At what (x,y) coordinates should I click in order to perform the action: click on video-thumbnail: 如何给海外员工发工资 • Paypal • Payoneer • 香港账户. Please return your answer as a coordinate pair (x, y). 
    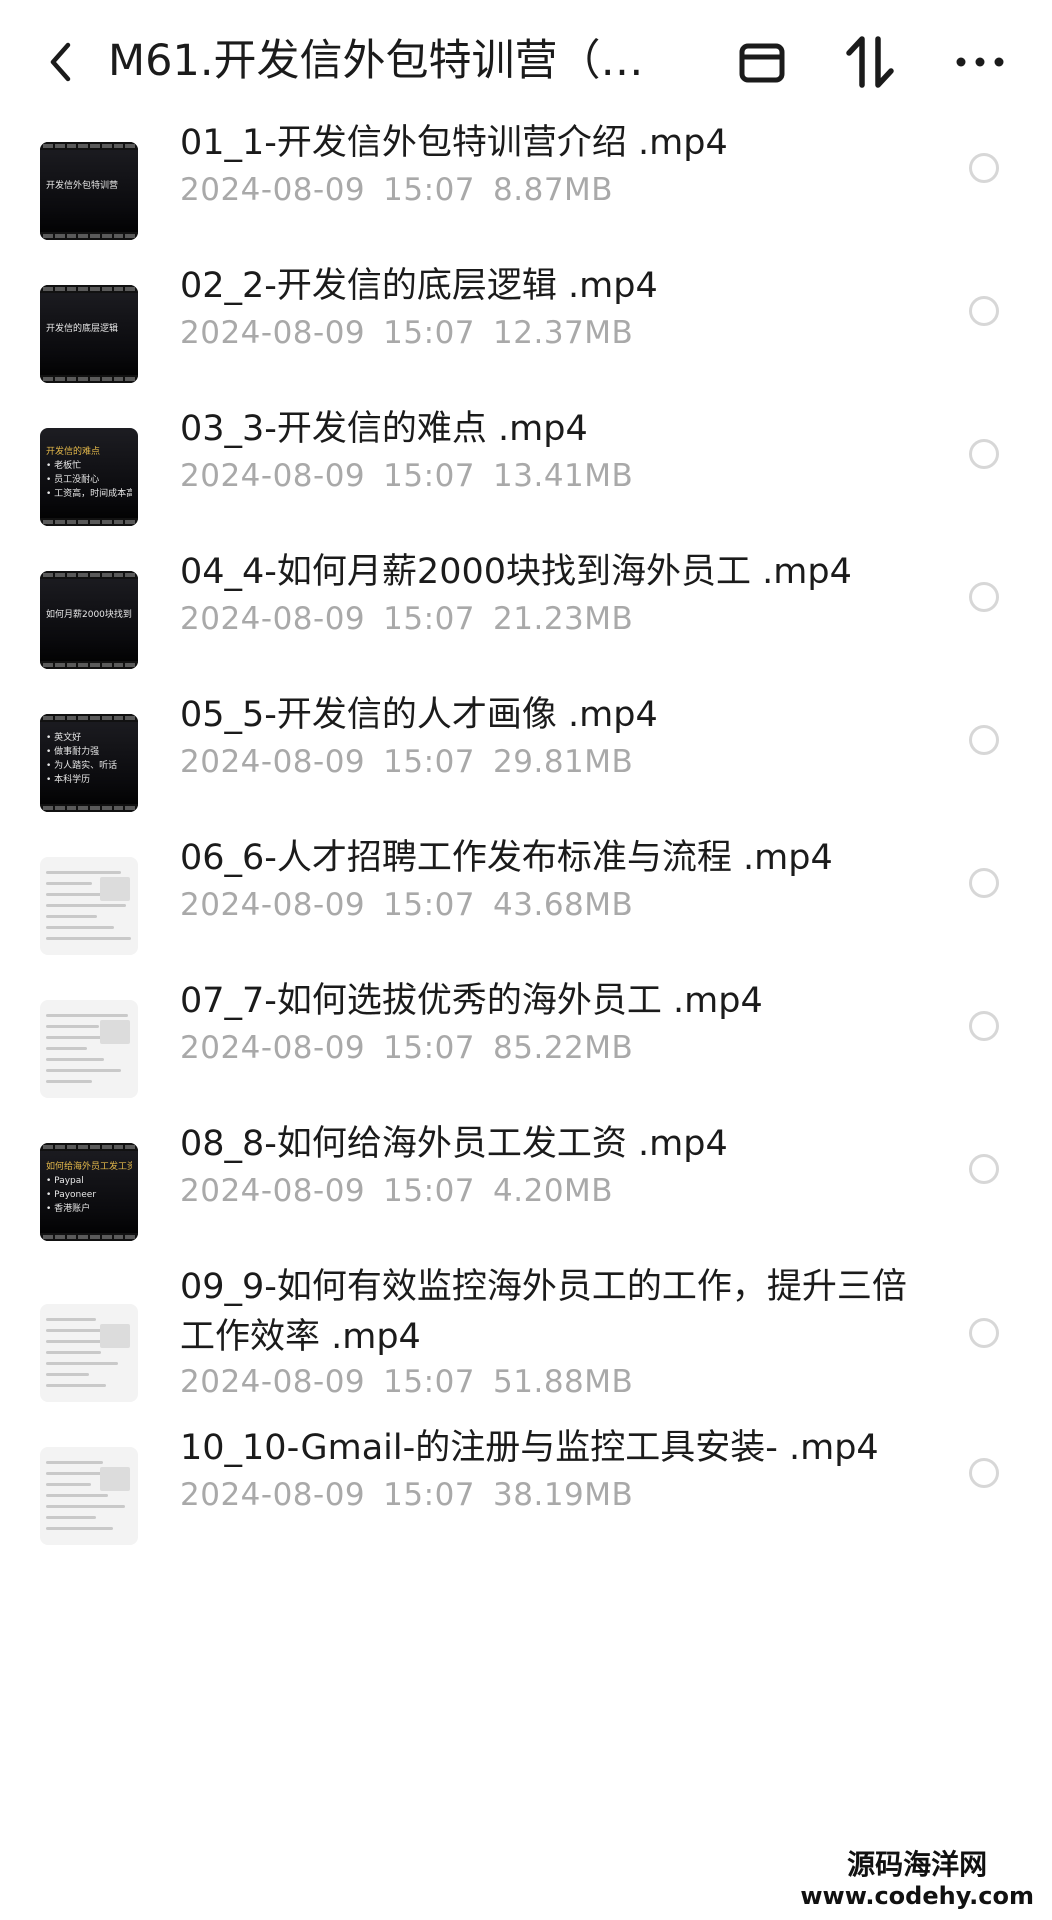
    Looking at the image, I should click on (89, 1192).